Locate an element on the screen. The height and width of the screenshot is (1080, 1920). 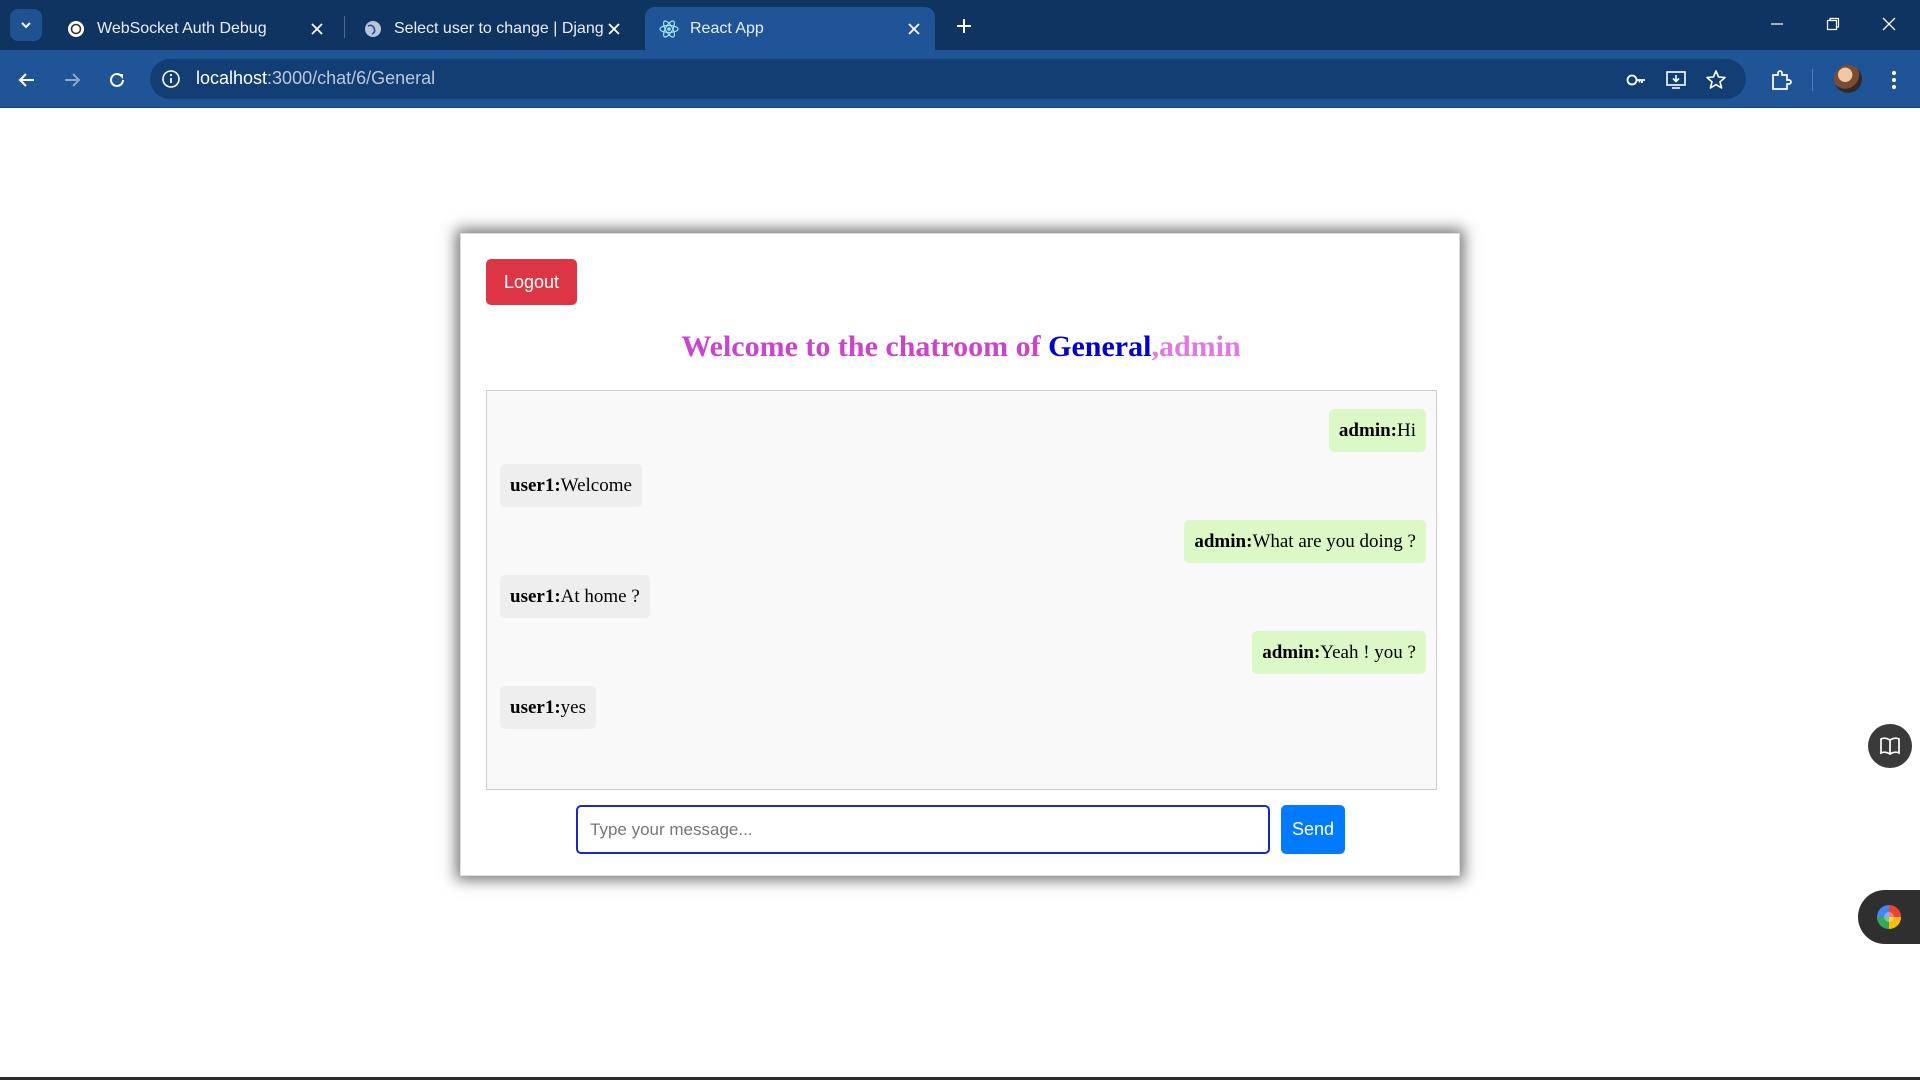
address-bar: localhost:3000/chat/6/General is located at coordinates (948, 79).